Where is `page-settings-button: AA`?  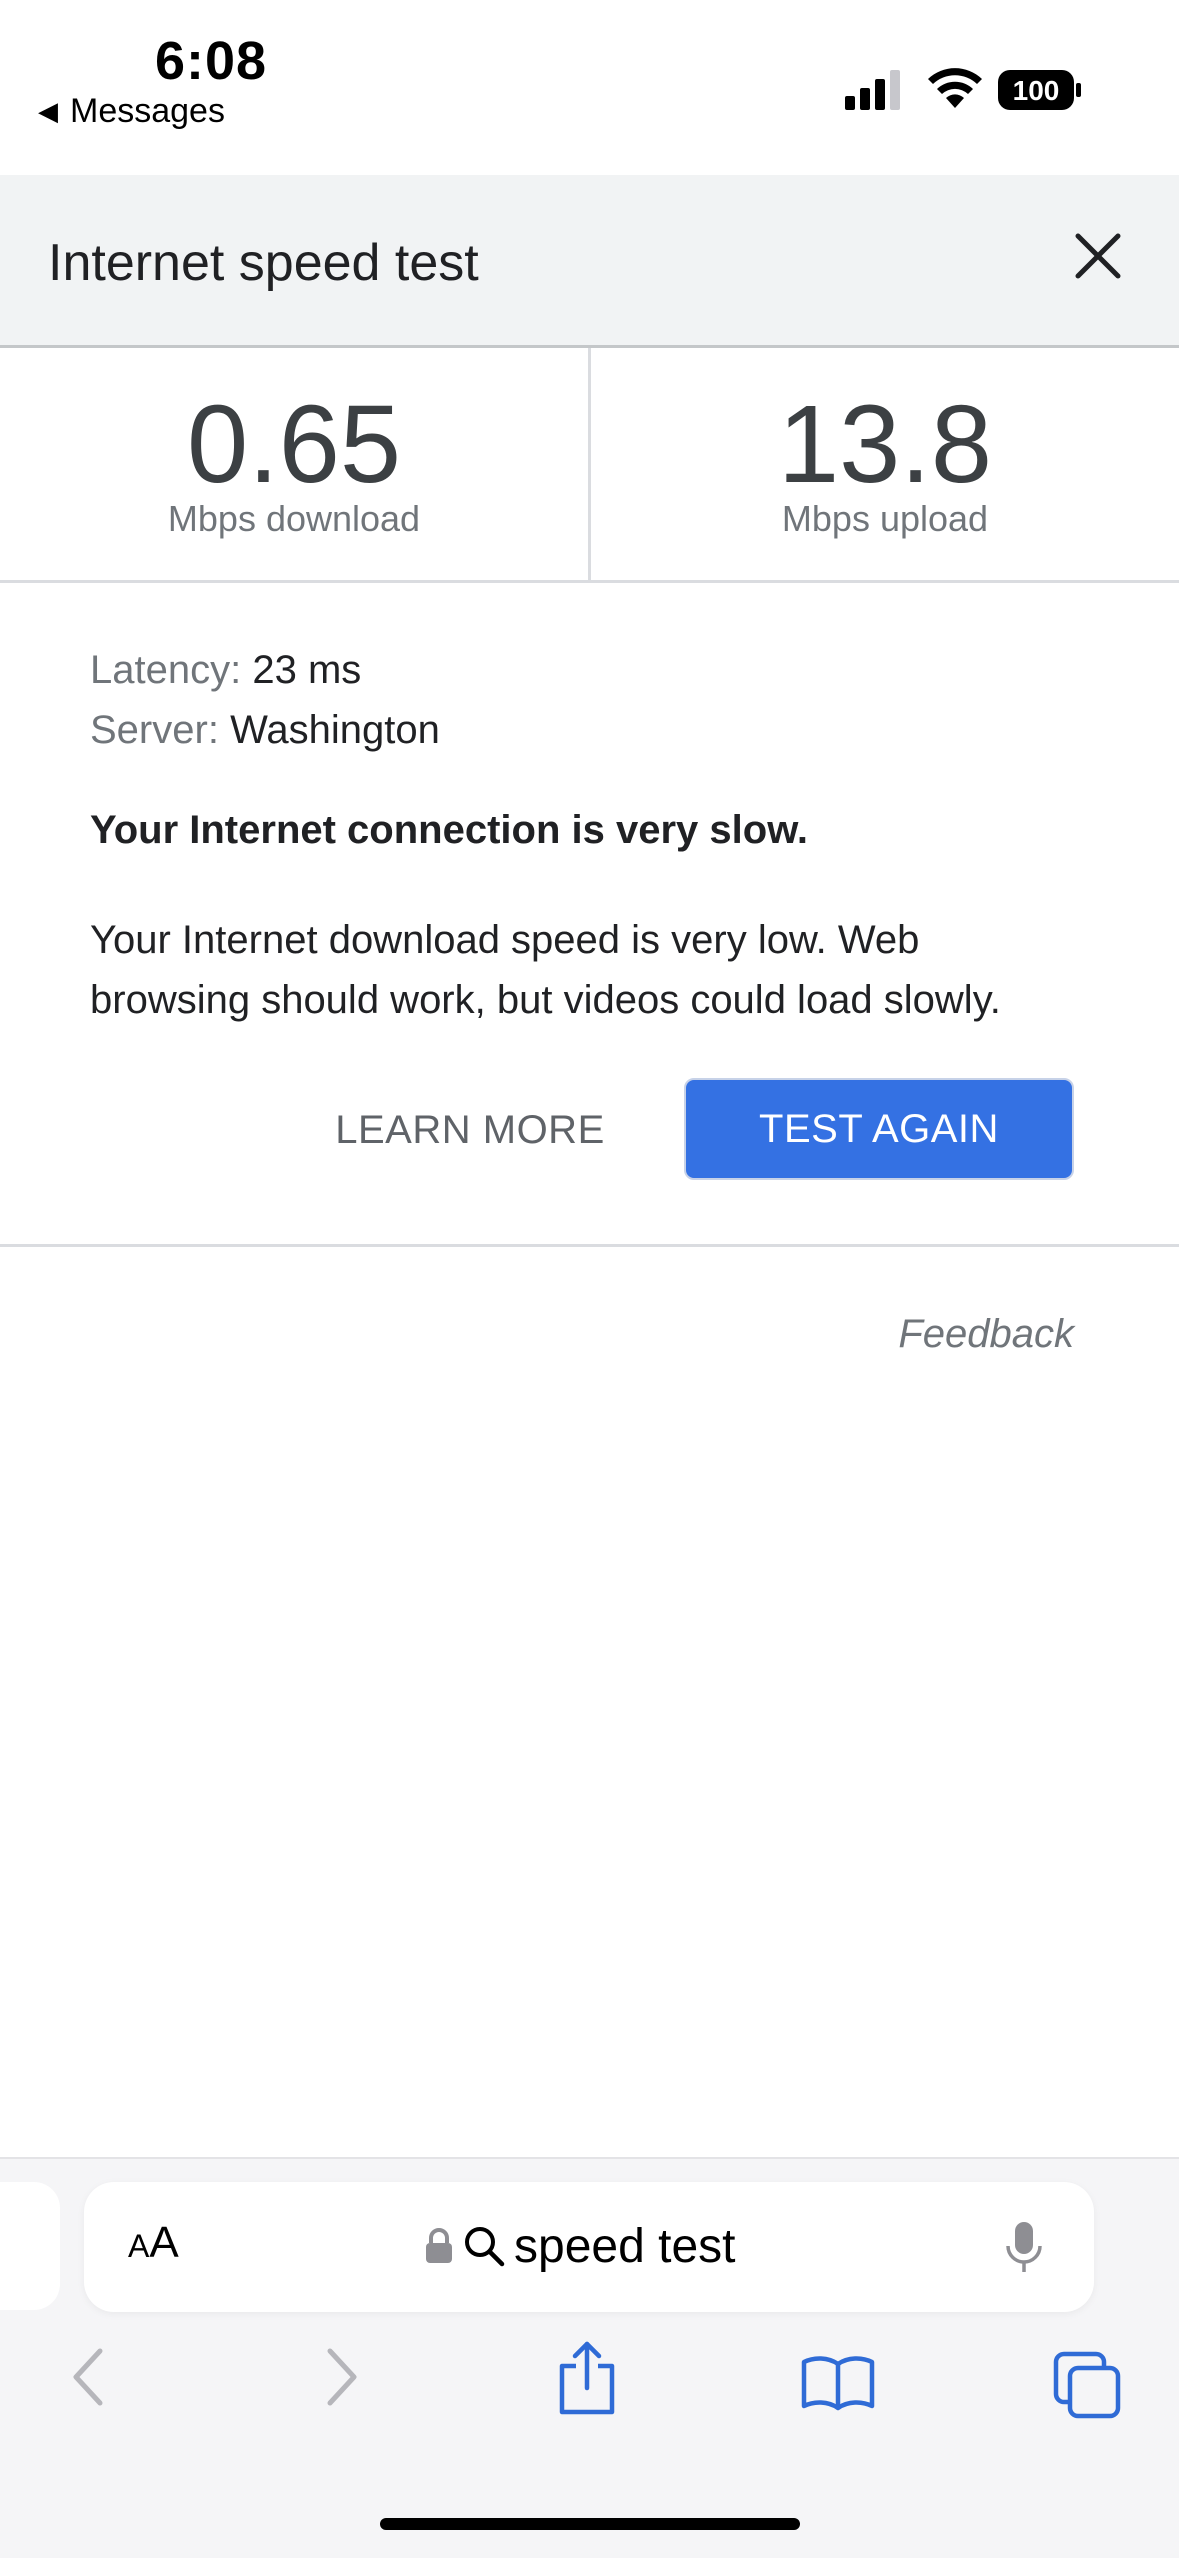
page-settings-button: AA is located at coordinates (153, 2243).